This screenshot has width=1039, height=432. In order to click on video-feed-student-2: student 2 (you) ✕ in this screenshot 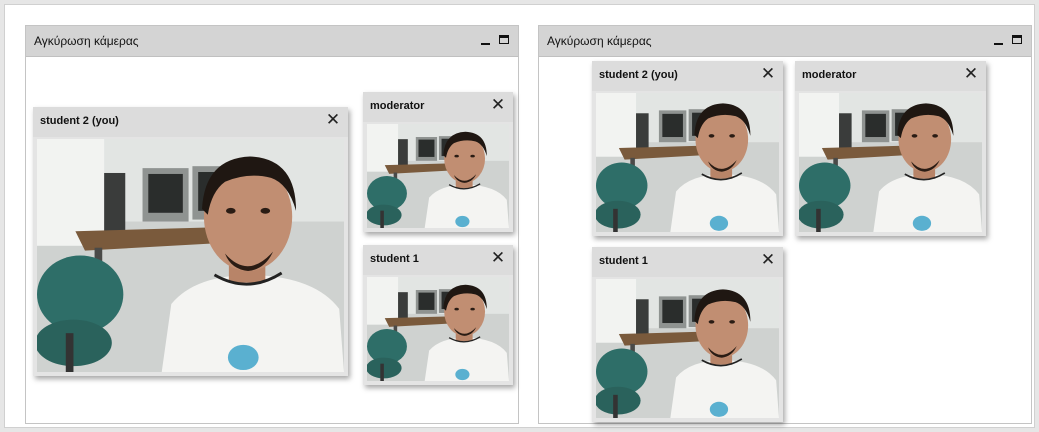, I will do `click(687, 148)`.